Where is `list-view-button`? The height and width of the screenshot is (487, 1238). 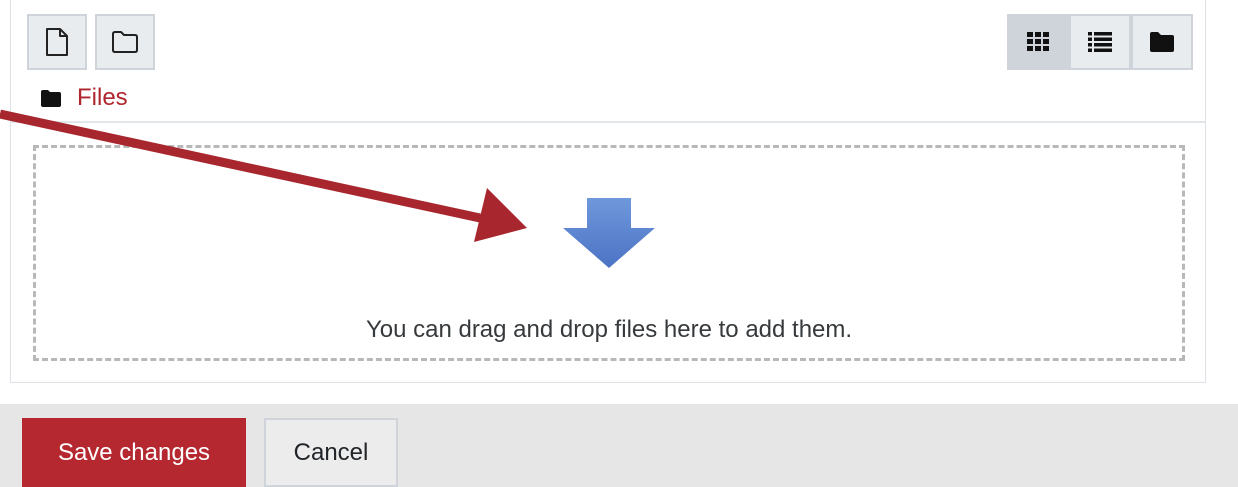
list-view-button is located at coordinates (1100, 42).